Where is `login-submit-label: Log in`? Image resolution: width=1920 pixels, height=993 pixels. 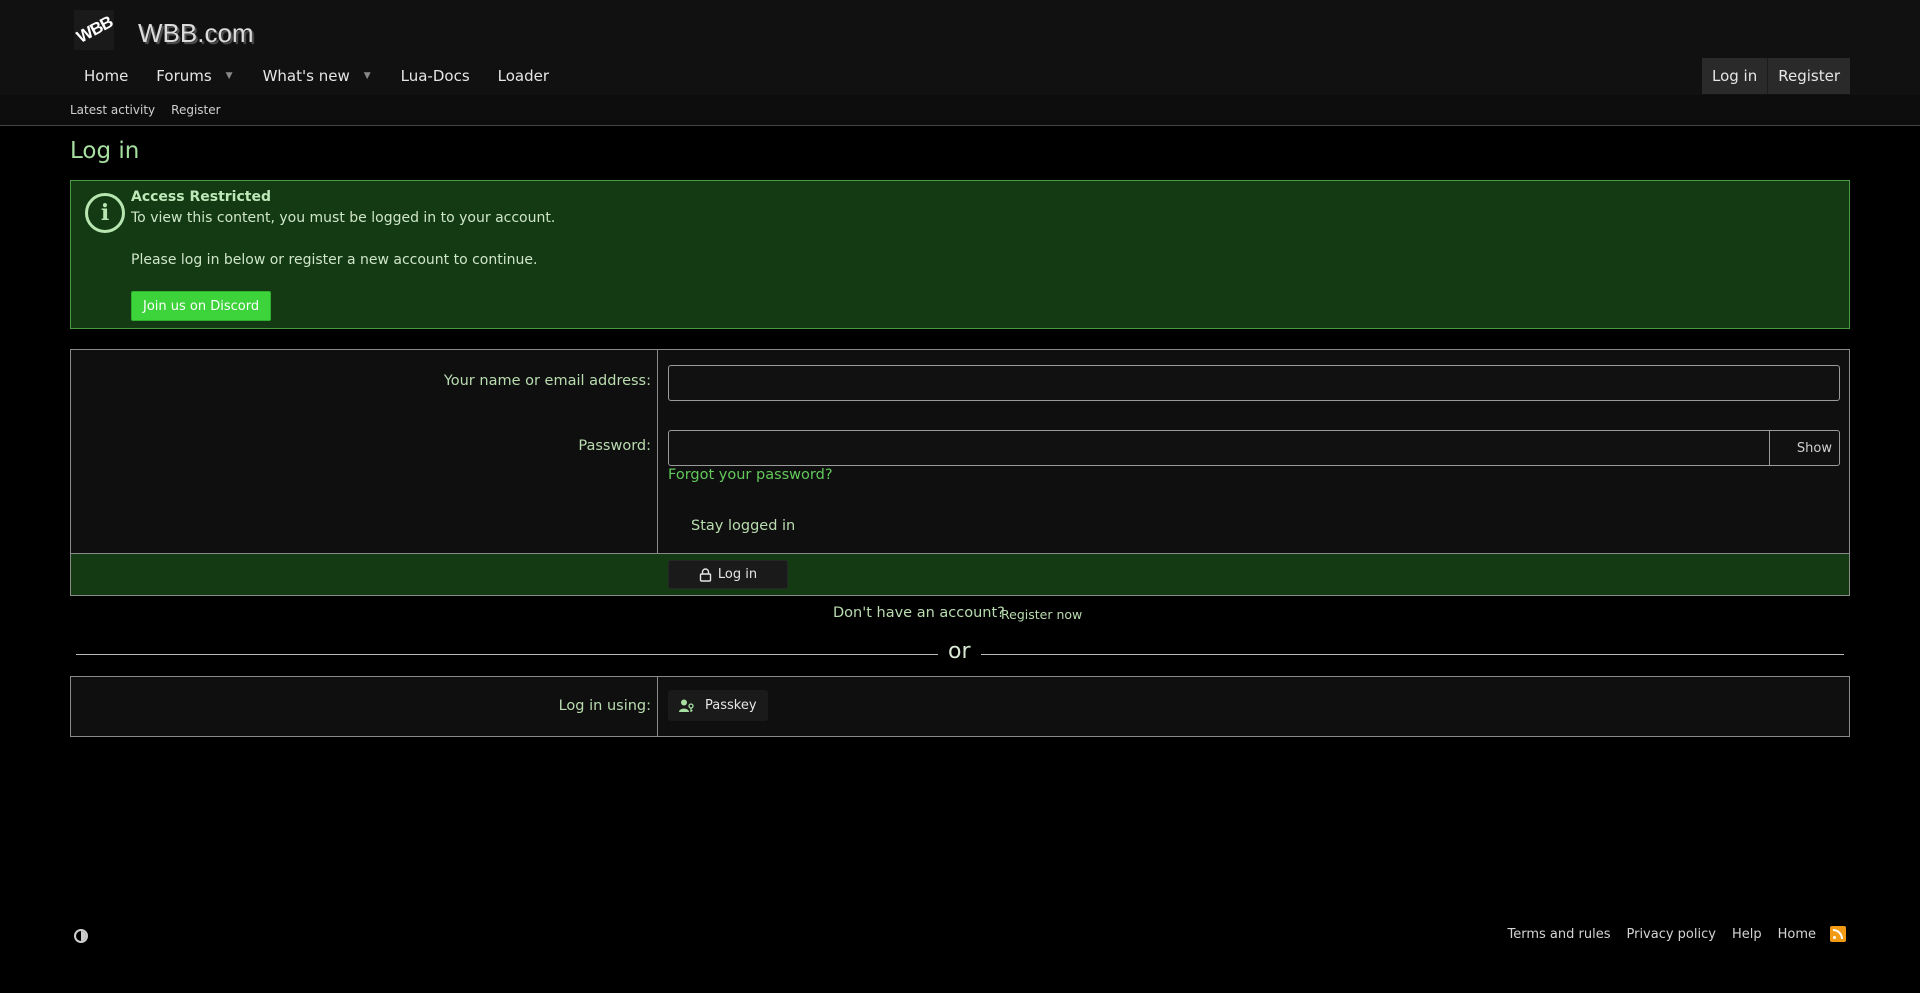
login-submit-label: Log in is located at coordinates (737, 574).